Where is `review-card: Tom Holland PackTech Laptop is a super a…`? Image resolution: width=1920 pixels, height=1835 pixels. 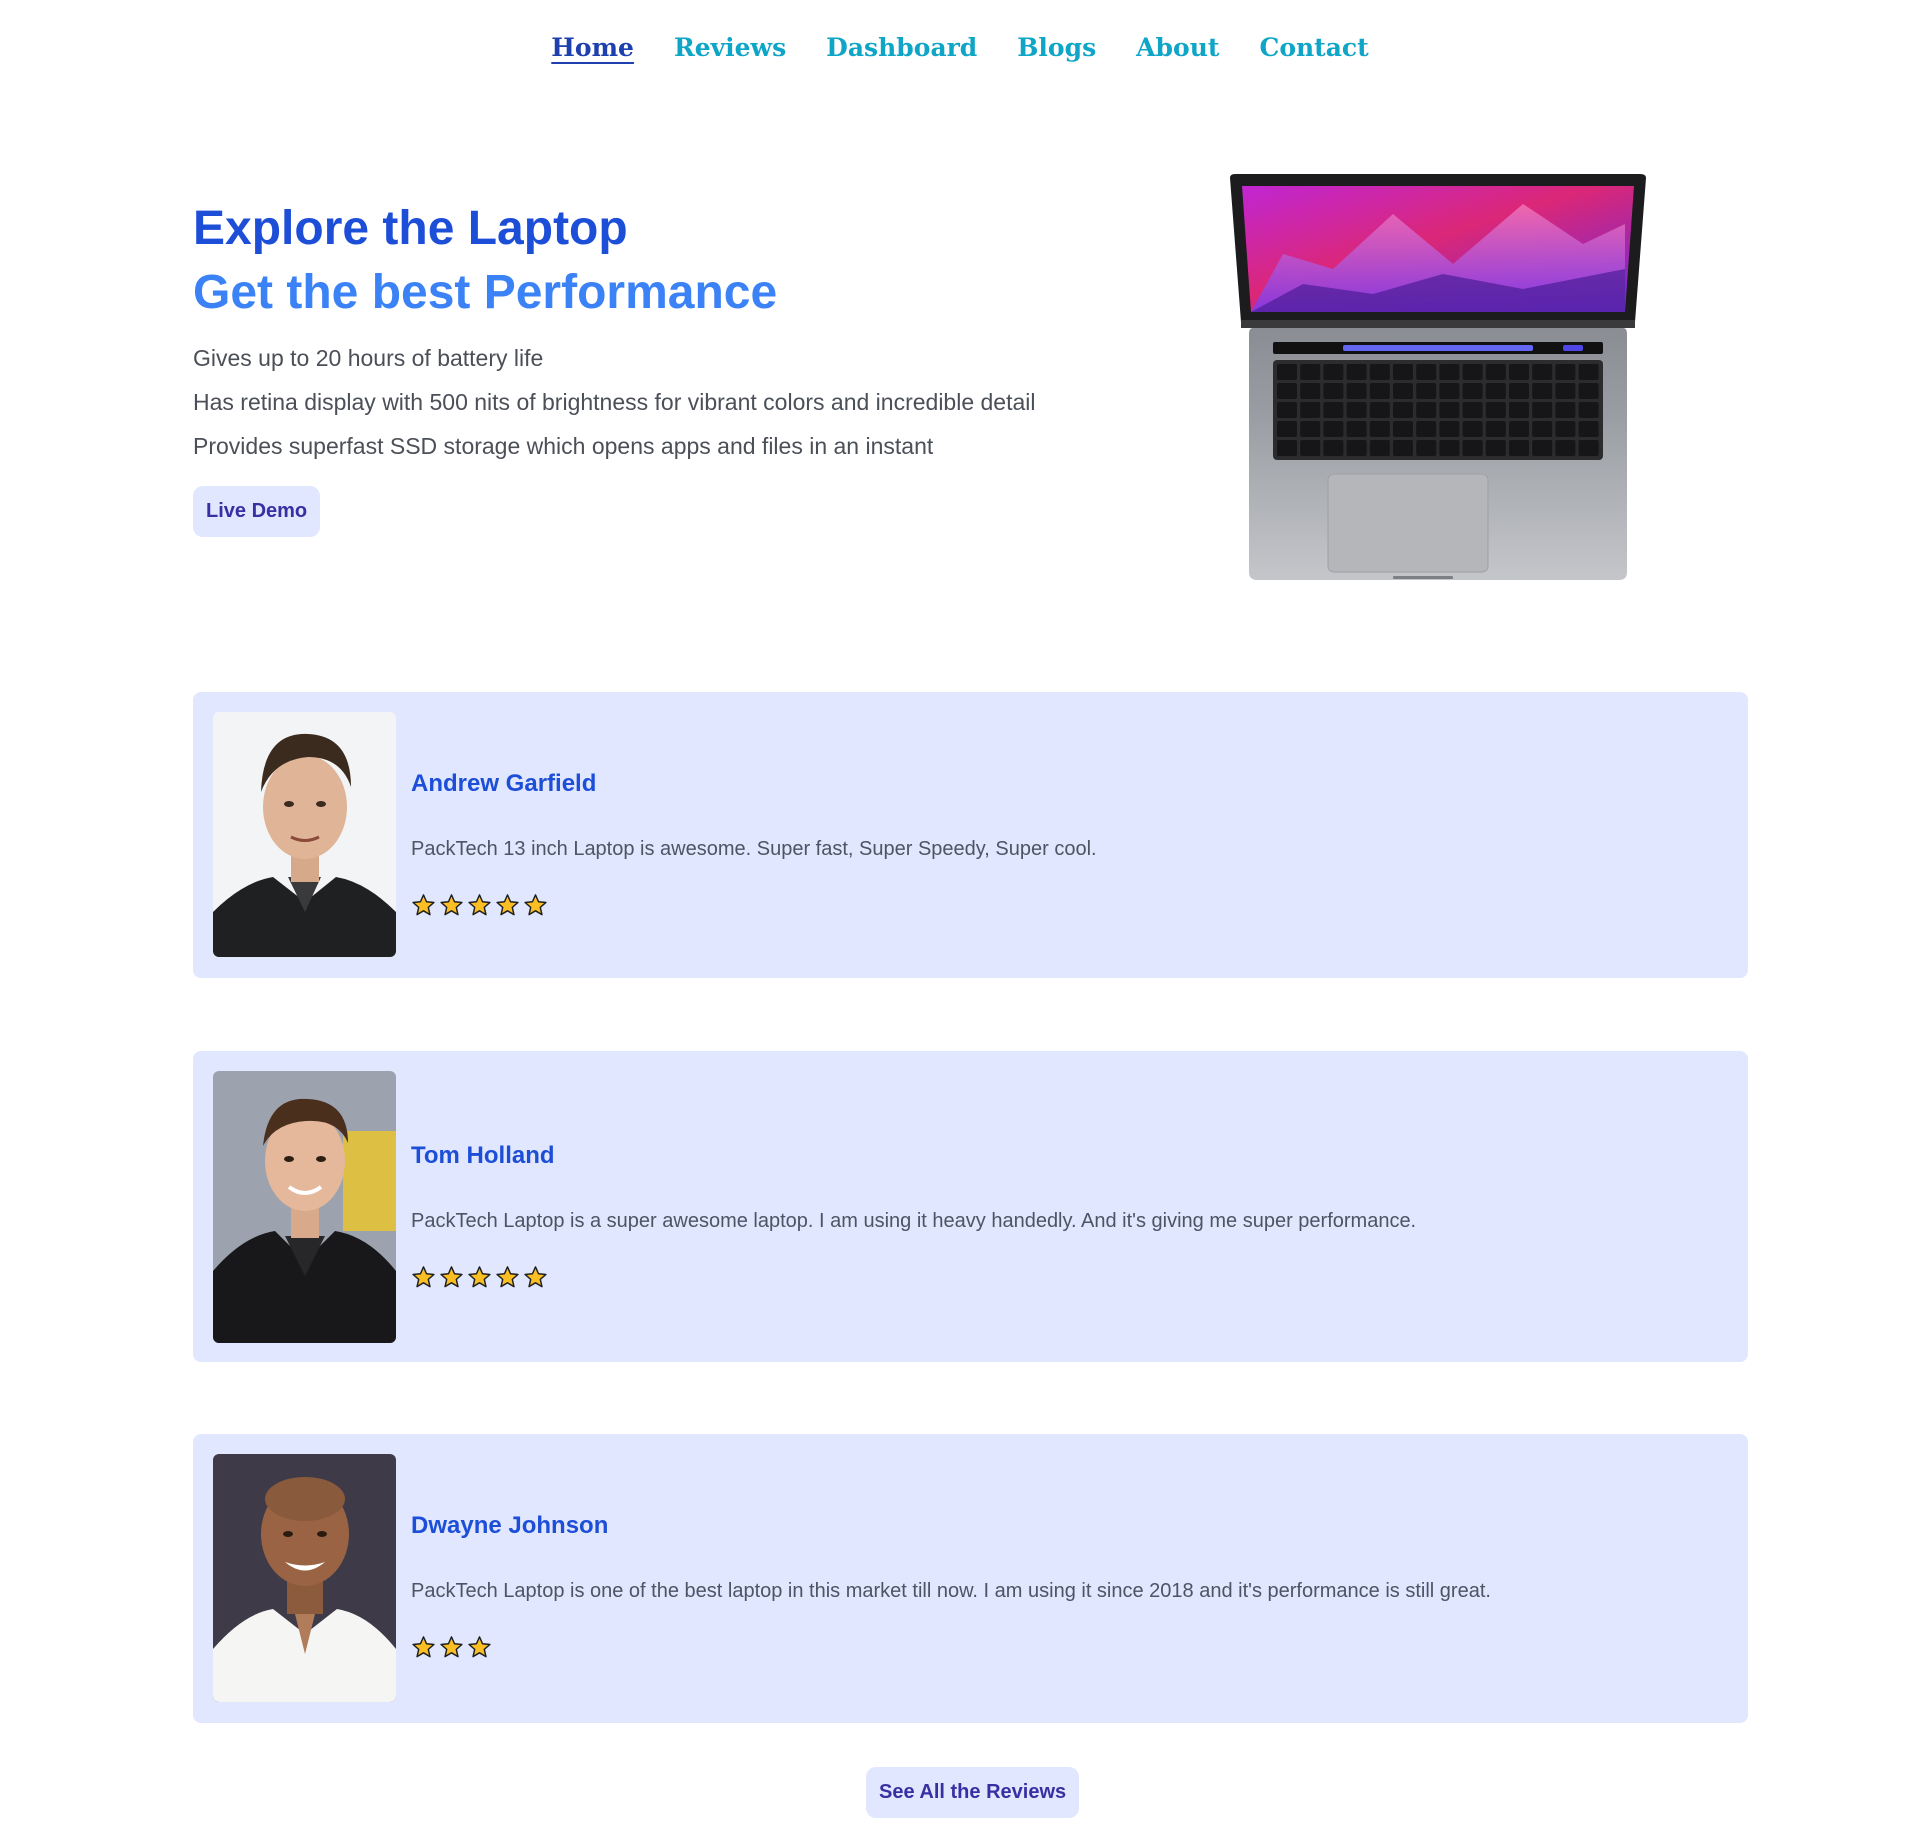
review-card: Tom Holland PackTech Laptop is a super a… is located at coordinates (970, 1206).